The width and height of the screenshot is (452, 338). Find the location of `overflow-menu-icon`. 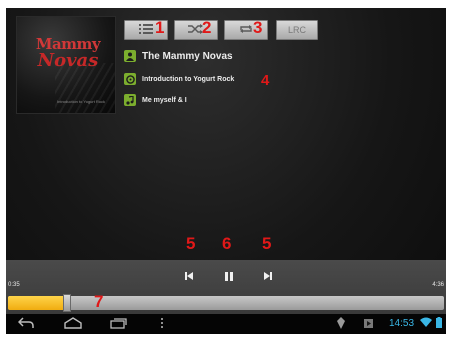

overflow-menu-icon is located at coordinates (162, 324).